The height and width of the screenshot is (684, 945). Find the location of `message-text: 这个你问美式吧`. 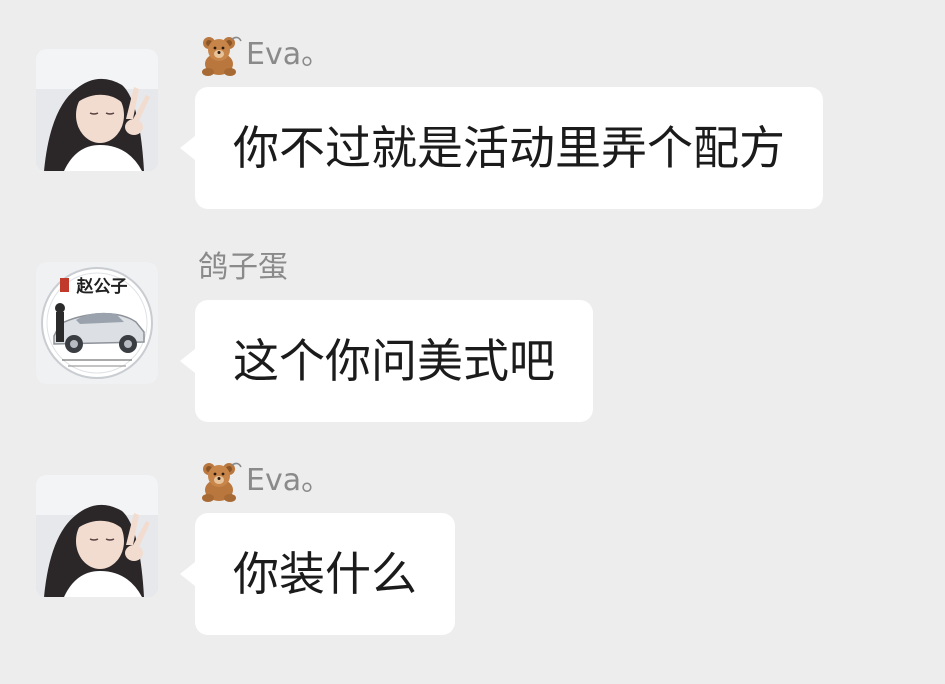

message-text: 这个你问美式吧 is located at coordinates (394, 361).